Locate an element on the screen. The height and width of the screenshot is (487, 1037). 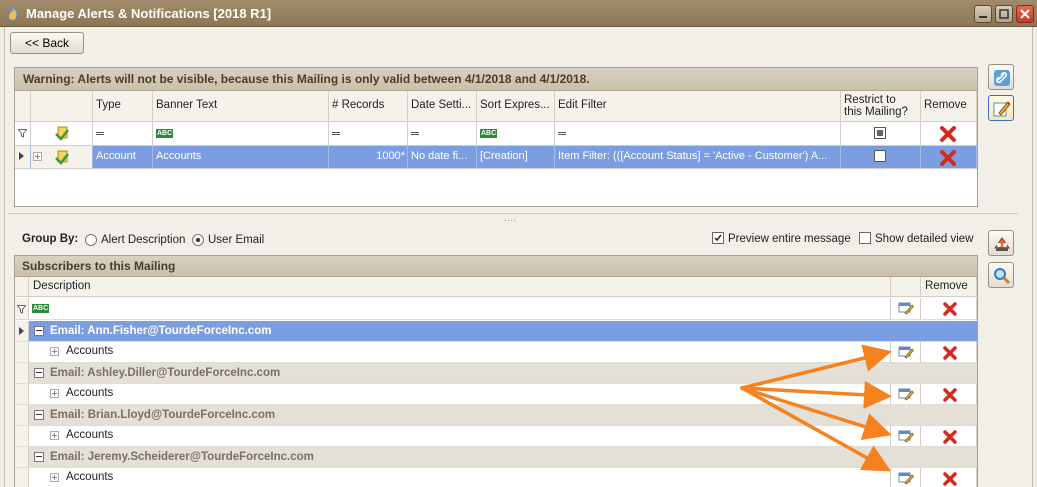
alert-button is located at coordinates (1001, 243).